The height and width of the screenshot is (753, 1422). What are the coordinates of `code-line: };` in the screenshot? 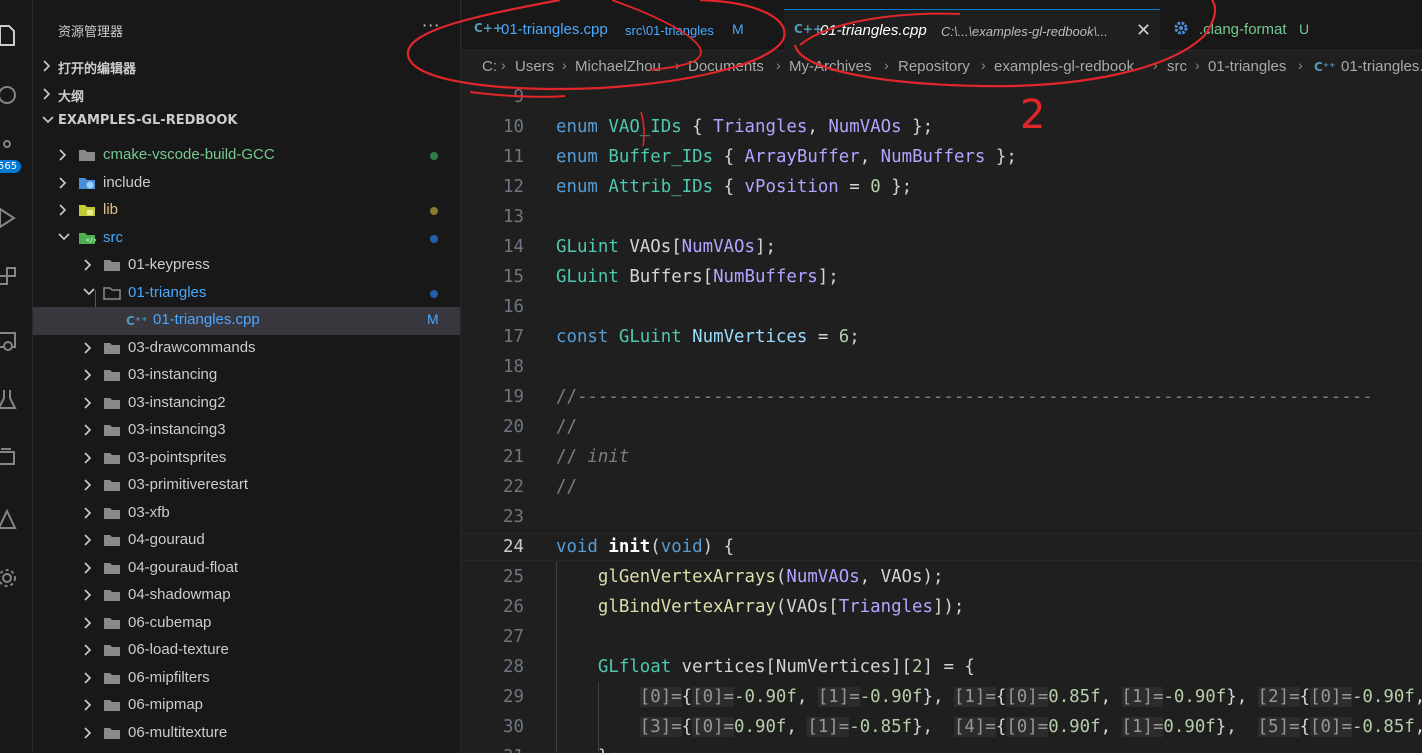 It's located at (587, 750).